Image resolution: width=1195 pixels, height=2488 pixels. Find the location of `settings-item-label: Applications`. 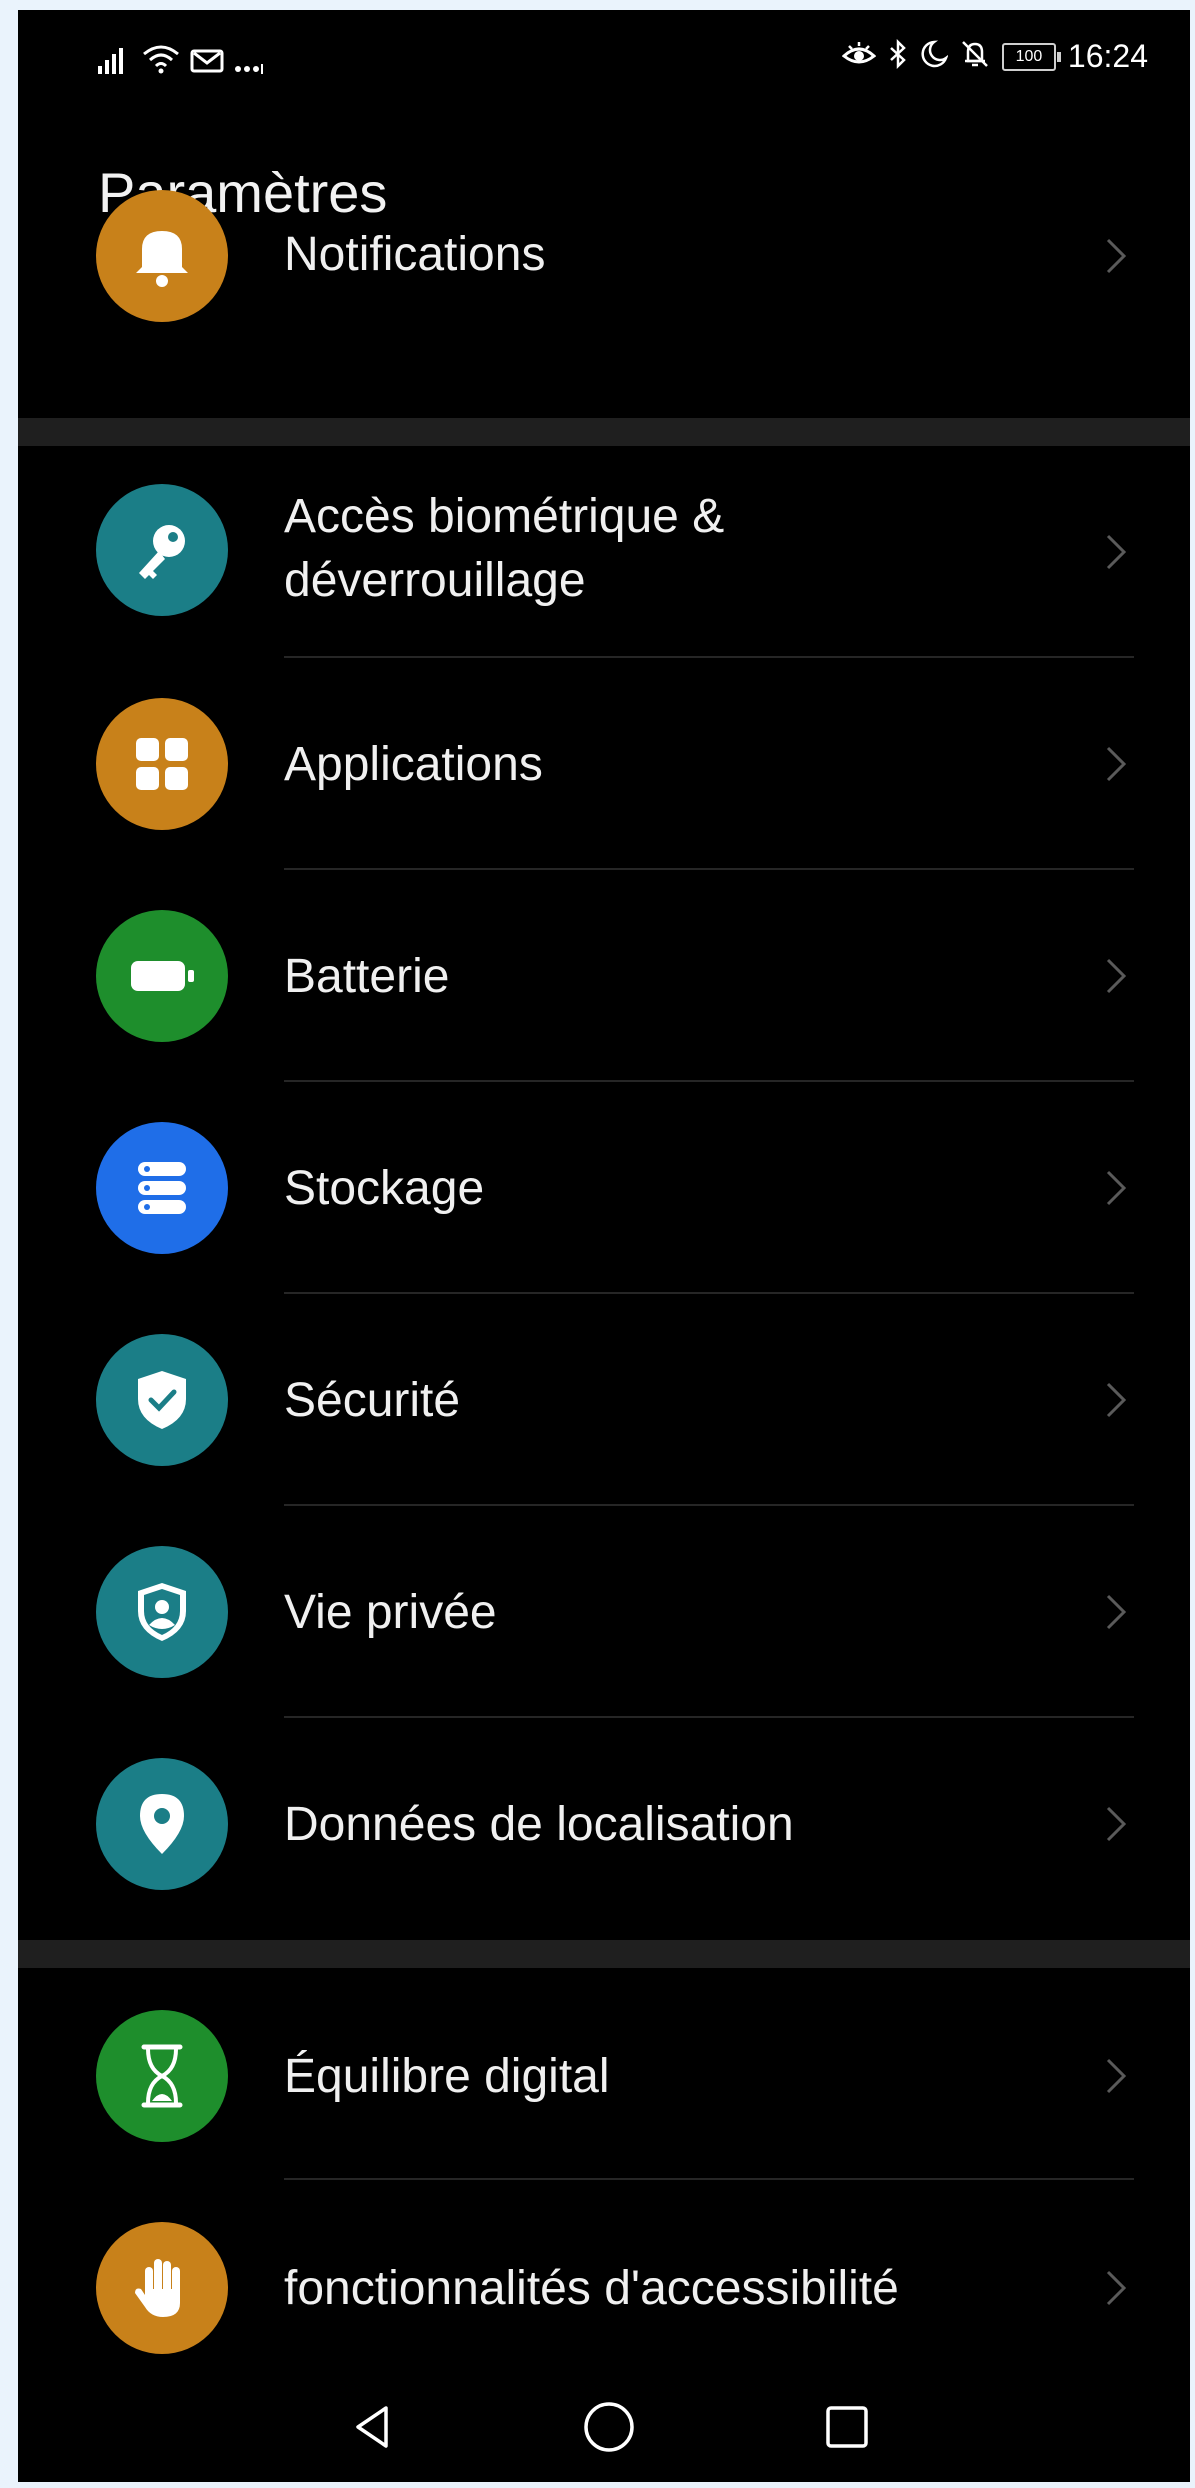

settings-item-label: Applications is located at coordinates (413, 764).